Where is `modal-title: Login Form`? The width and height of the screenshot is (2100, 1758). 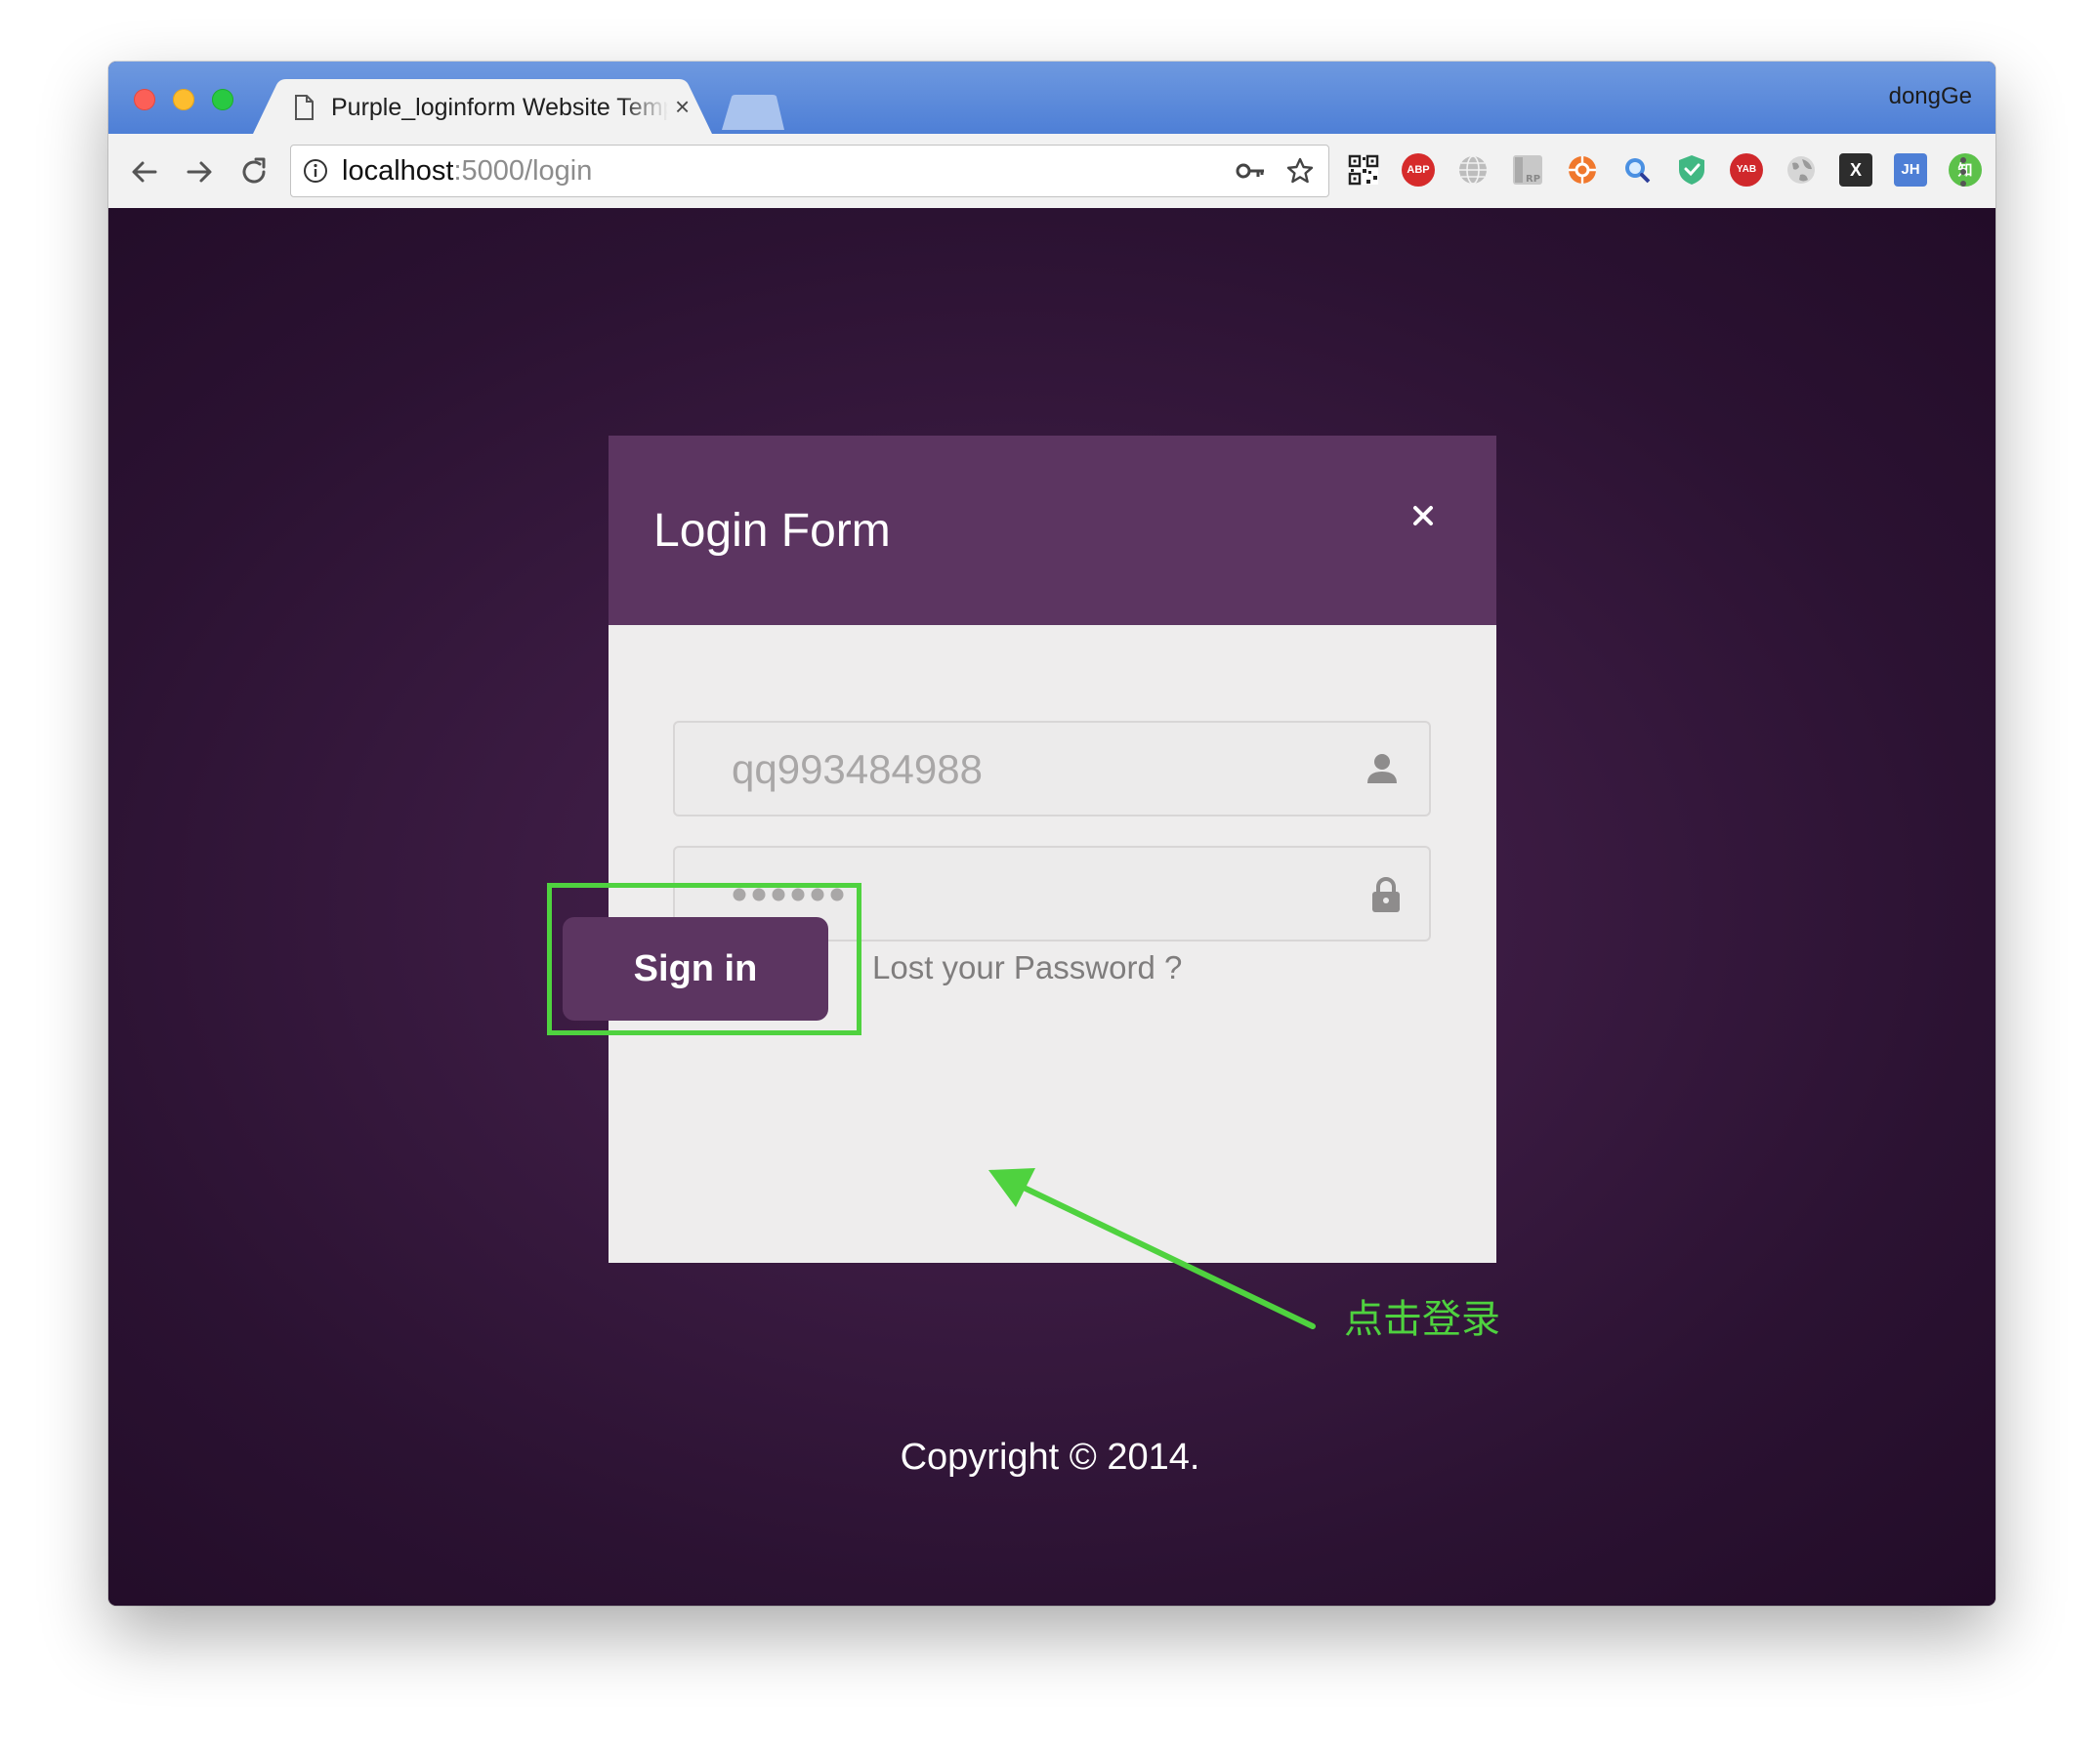 modal-title: Login Form is located at coordinates (772, 531).